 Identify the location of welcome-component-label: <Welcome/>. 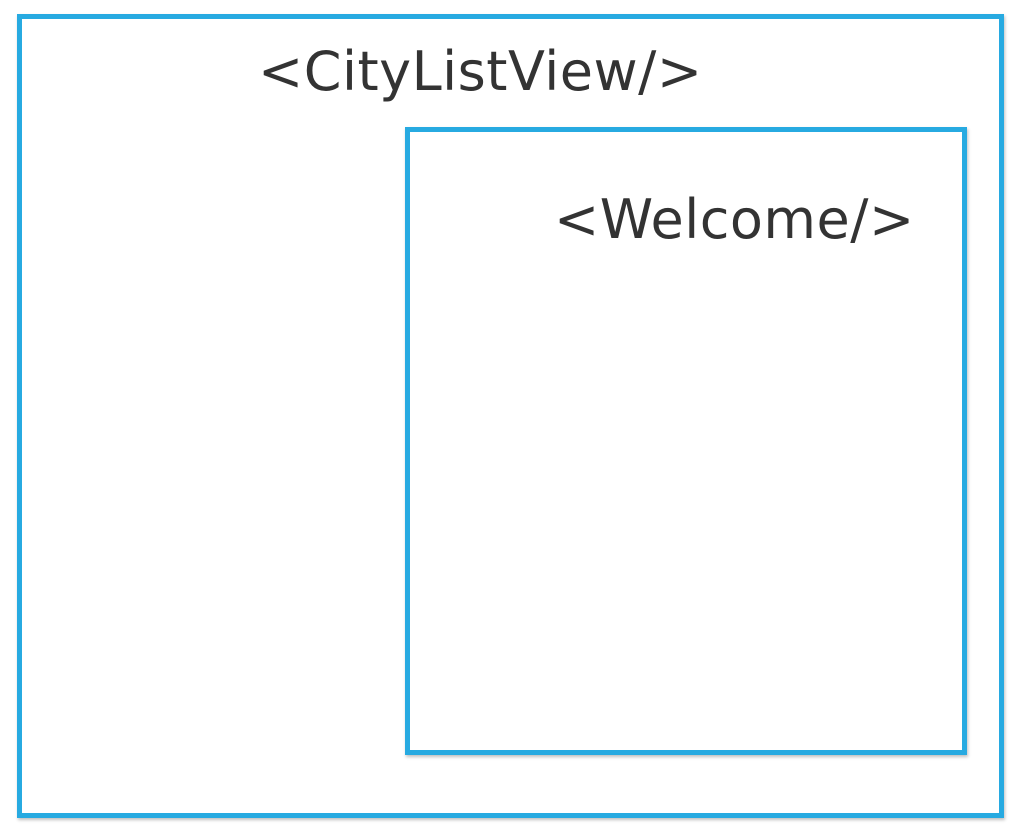
(734, 219).